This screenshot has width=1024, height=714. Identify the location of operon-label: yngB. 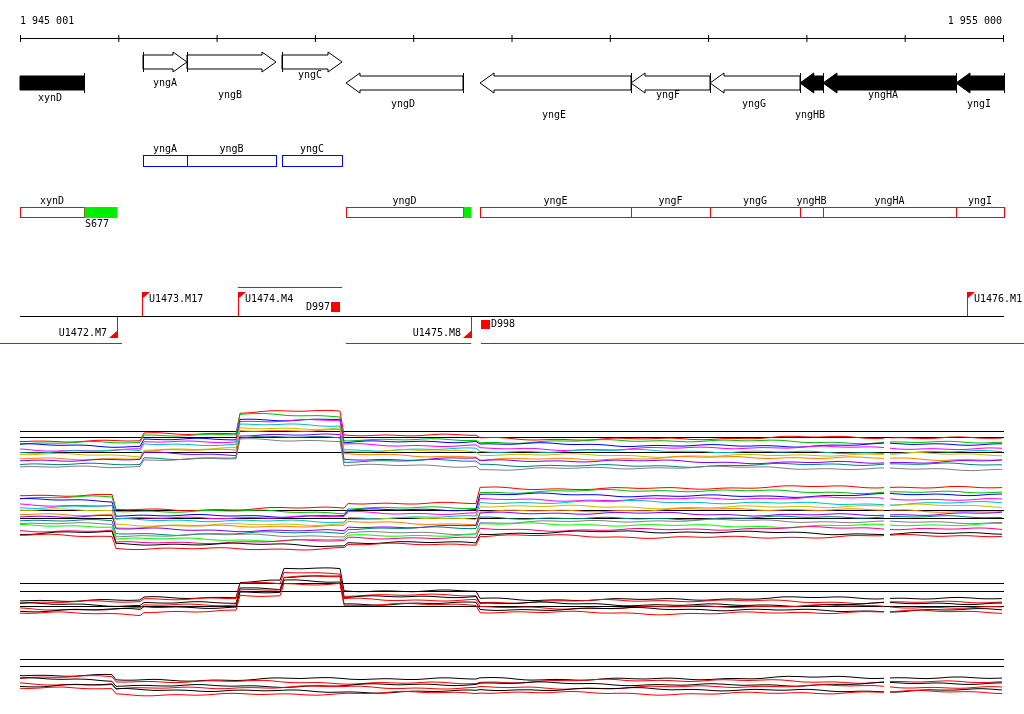
(231, 148).